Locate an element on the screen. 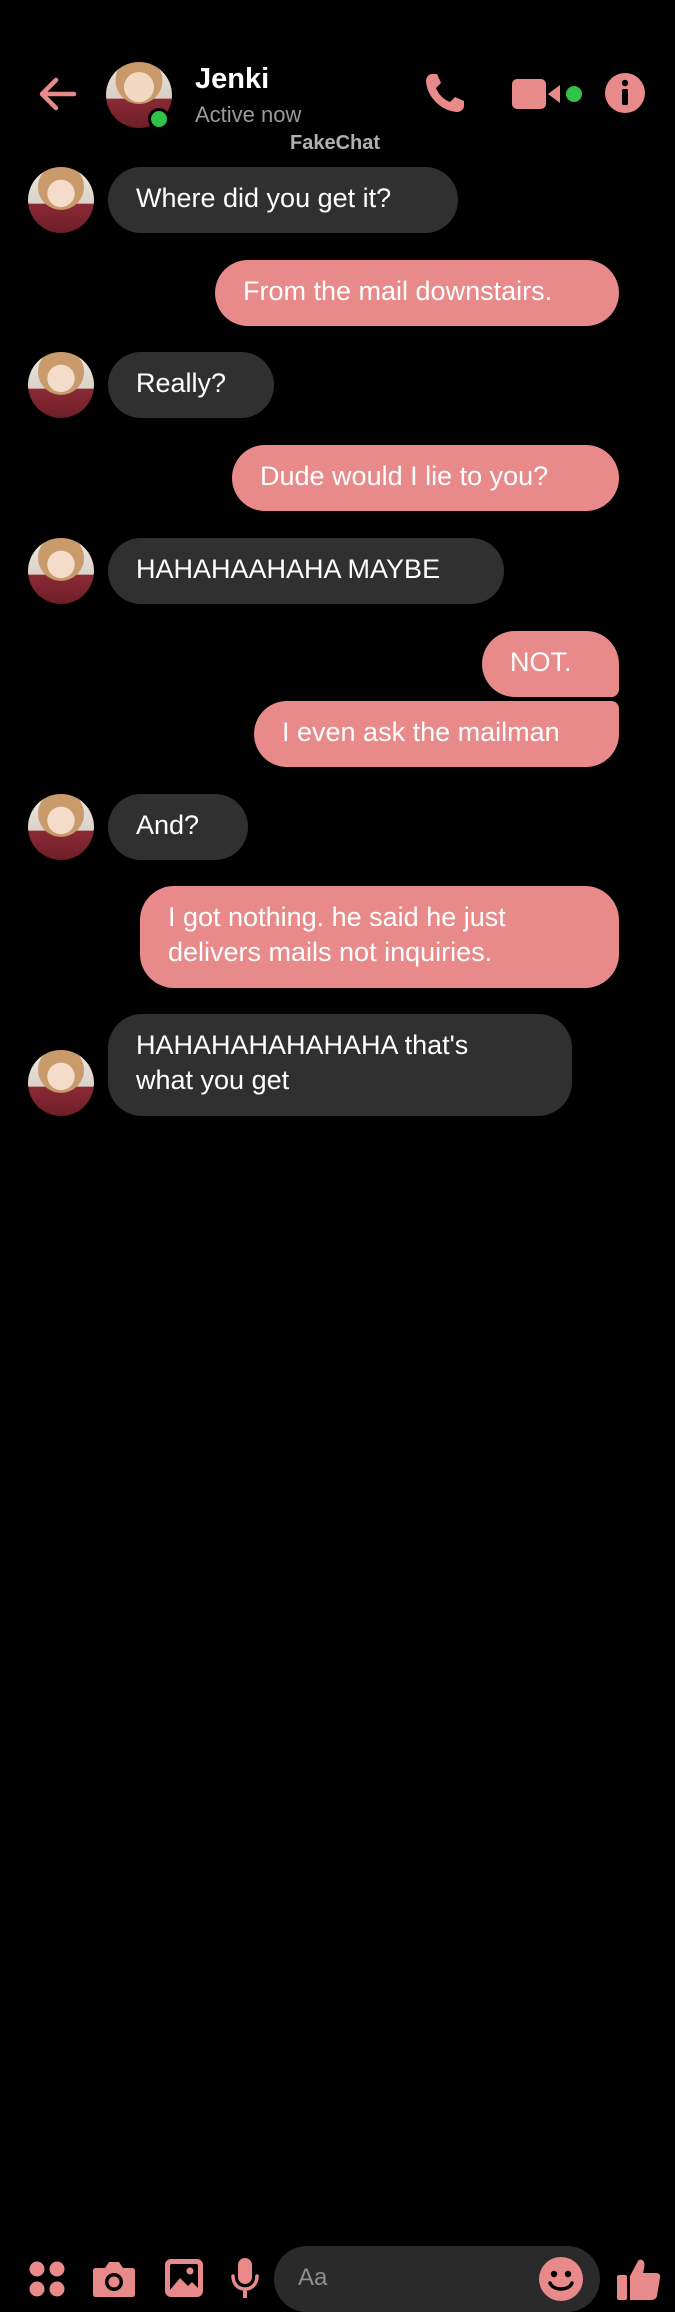 This screenshot has width=675, height=2312. incoming-message: Where did you get it? is located at coordinates (283, 200).